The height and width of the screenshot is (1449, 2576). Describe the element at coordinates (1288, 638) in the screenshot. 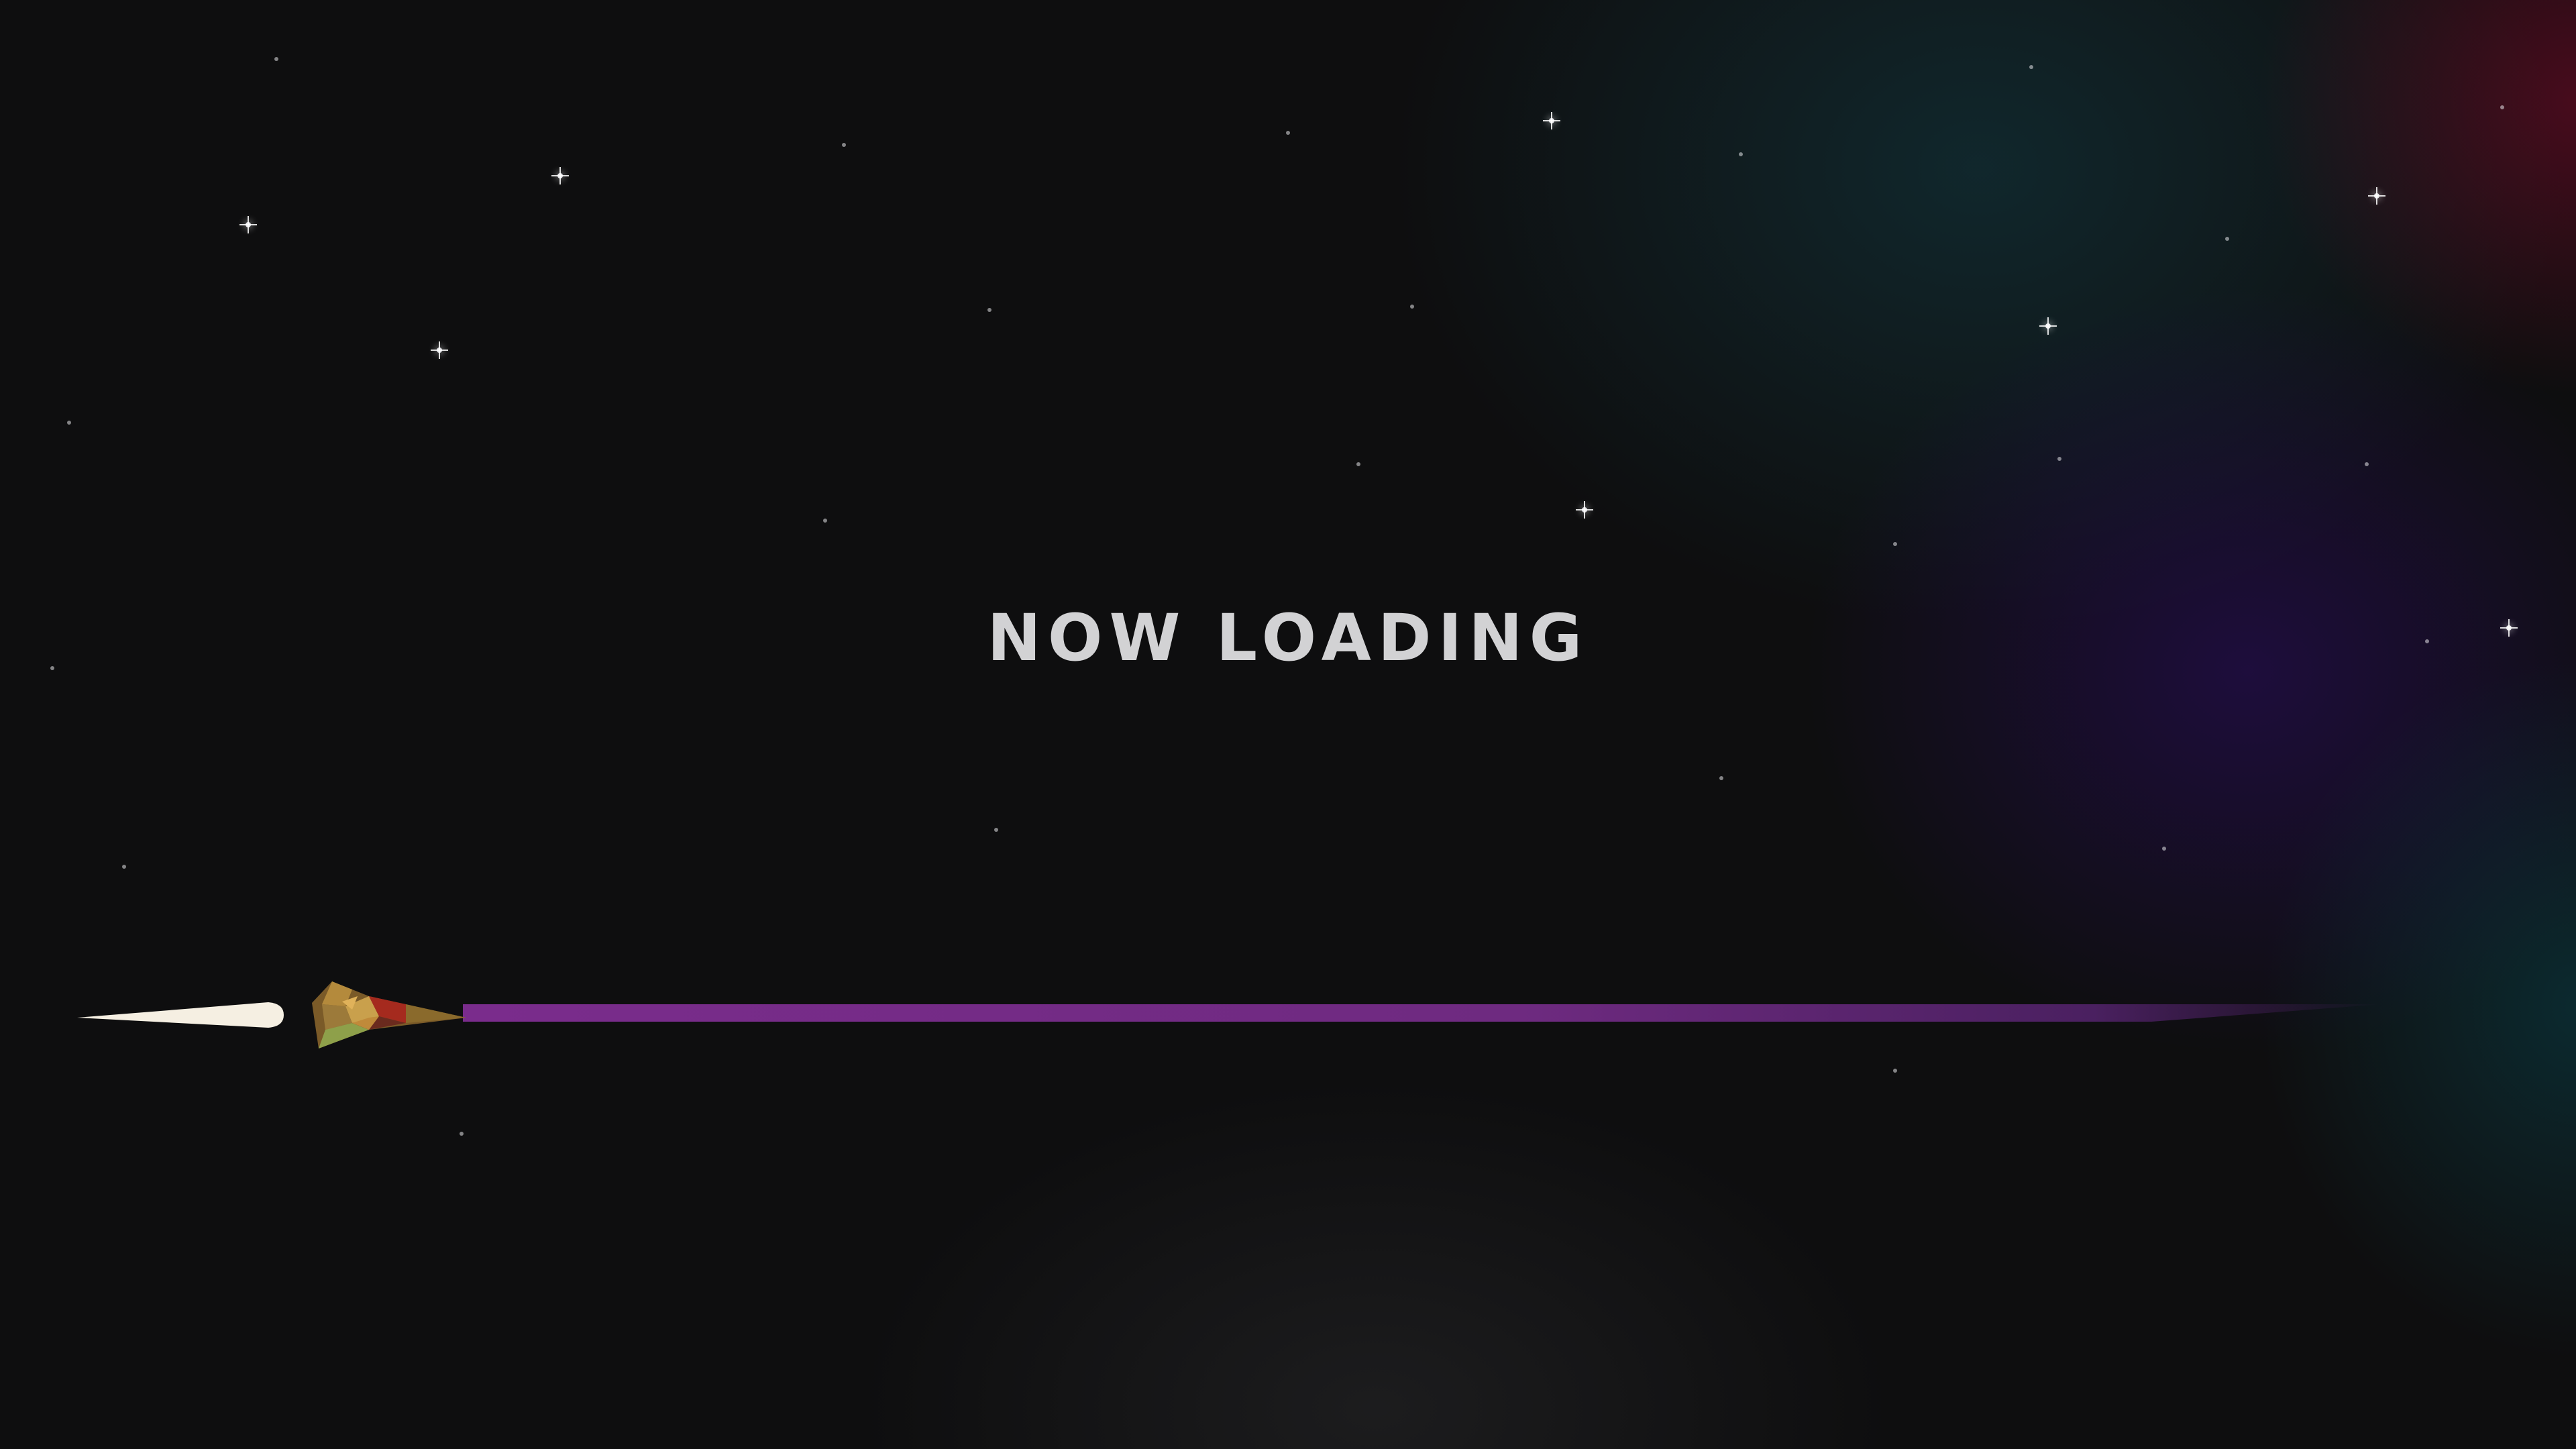

I see `loading-title: NOW LOADING` at that location.